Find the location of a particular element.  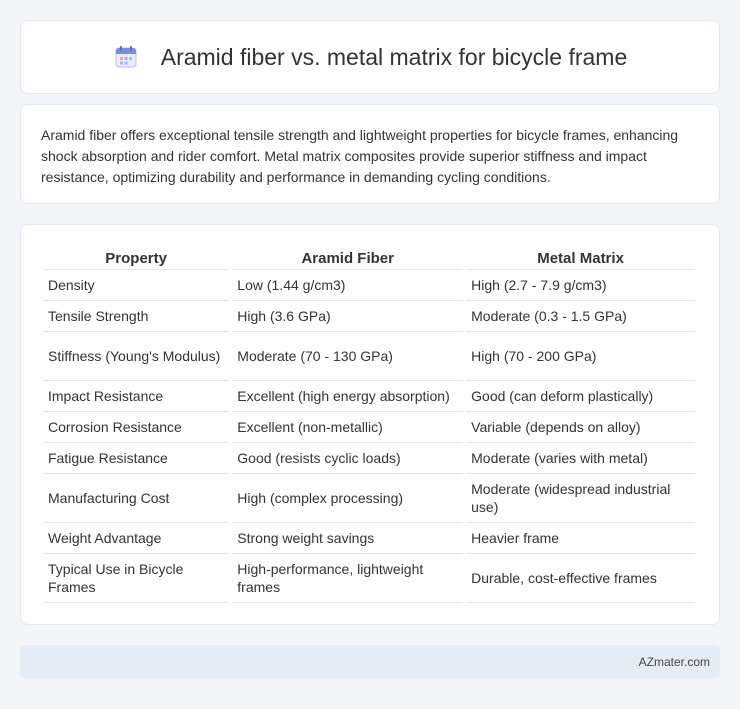

calendar-icon is located at coordinates (126, 57).